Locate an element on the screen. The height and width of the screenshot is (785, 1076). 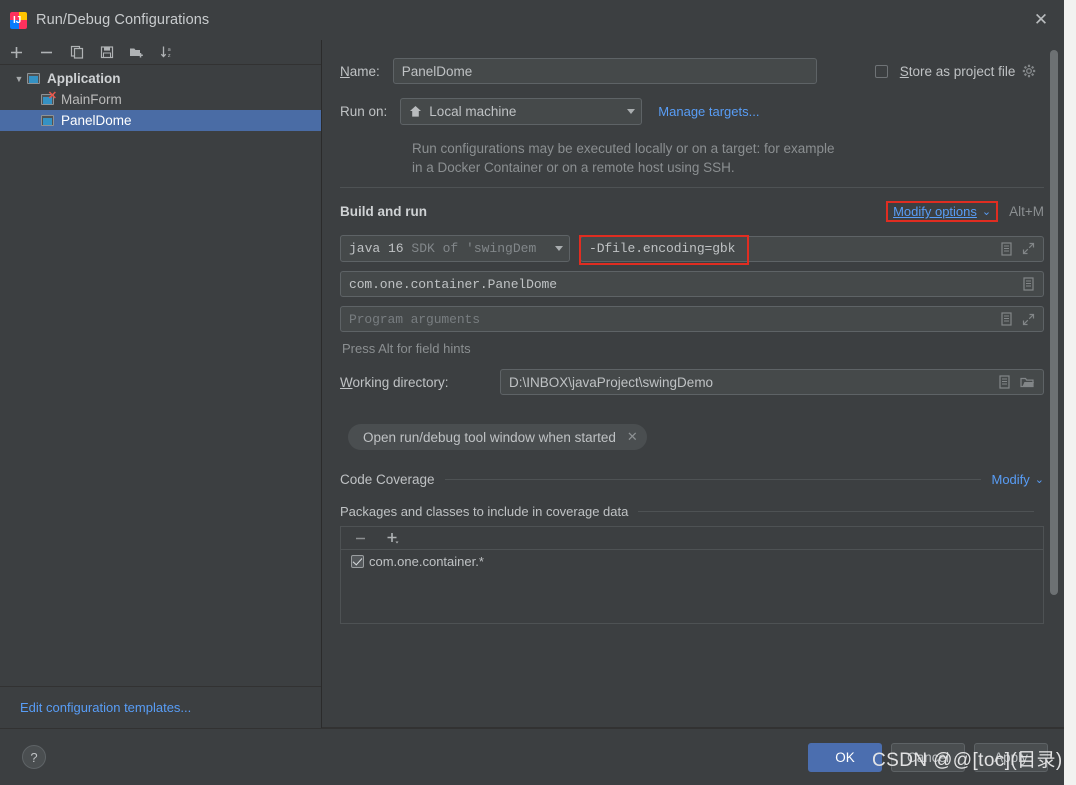
tree-node-paneldome: PanelDome is located at coordinates (160, 120).